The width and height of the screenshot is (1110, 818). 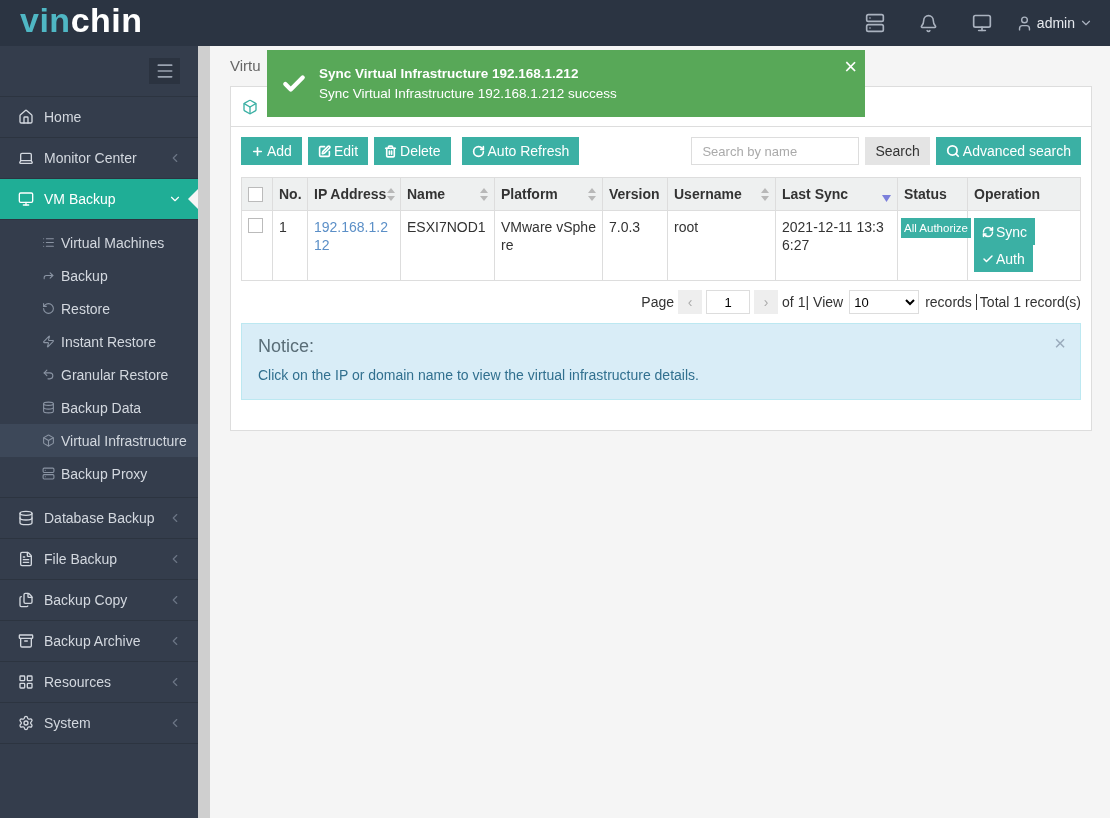 I want to click on records-label: records, so click(x=948, y=302).